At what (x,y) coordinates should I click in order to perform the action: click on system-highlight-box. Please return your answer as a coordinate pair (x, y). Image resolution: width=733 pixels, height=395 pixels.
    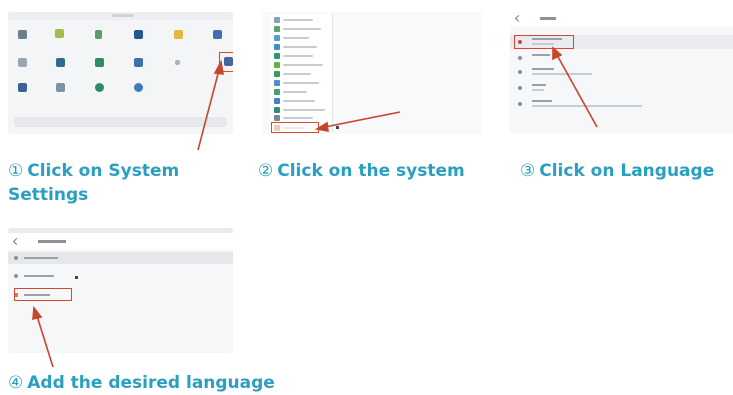
    Looking at the image, I should click on (295, 127).